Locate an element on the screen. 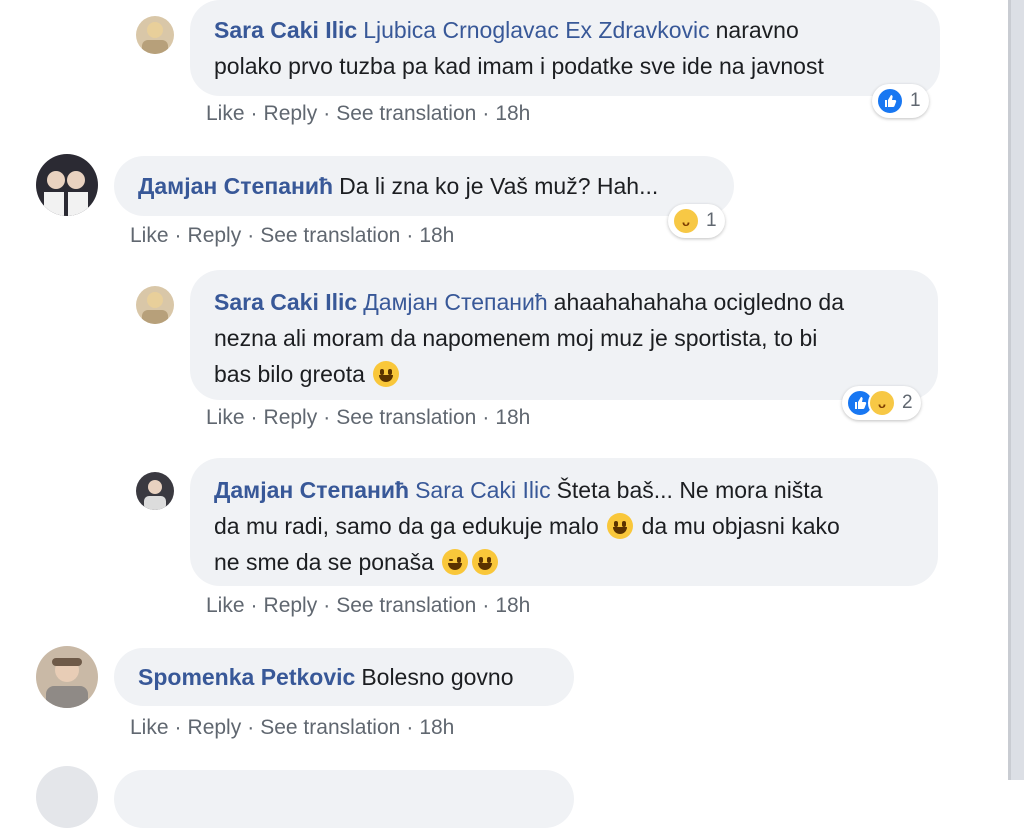 This screenshot has width=1024, height=828. window-edge is located at coordinates (1016, 390).